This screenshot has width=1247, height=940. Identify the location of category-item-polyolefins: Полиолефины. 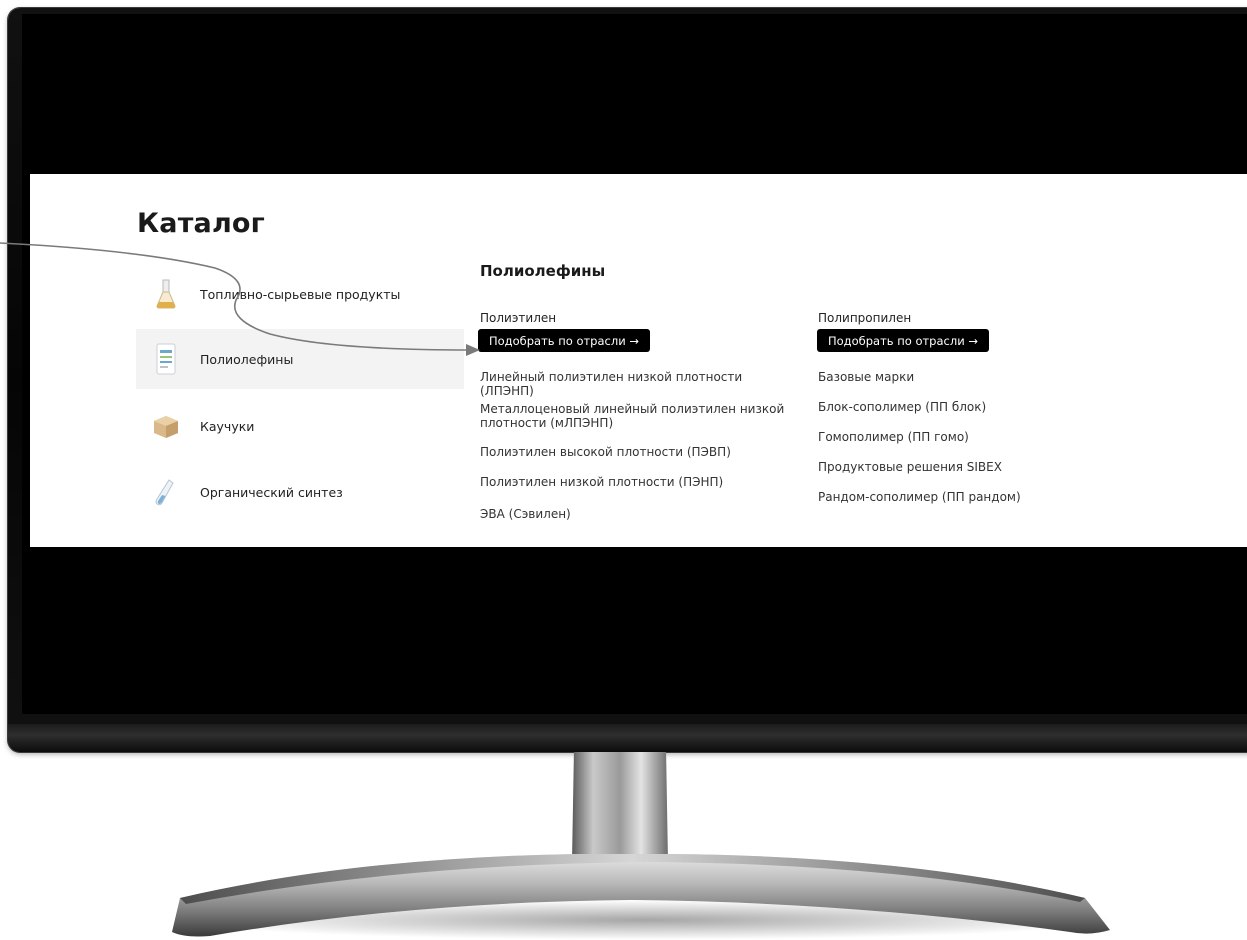
(300, 359).